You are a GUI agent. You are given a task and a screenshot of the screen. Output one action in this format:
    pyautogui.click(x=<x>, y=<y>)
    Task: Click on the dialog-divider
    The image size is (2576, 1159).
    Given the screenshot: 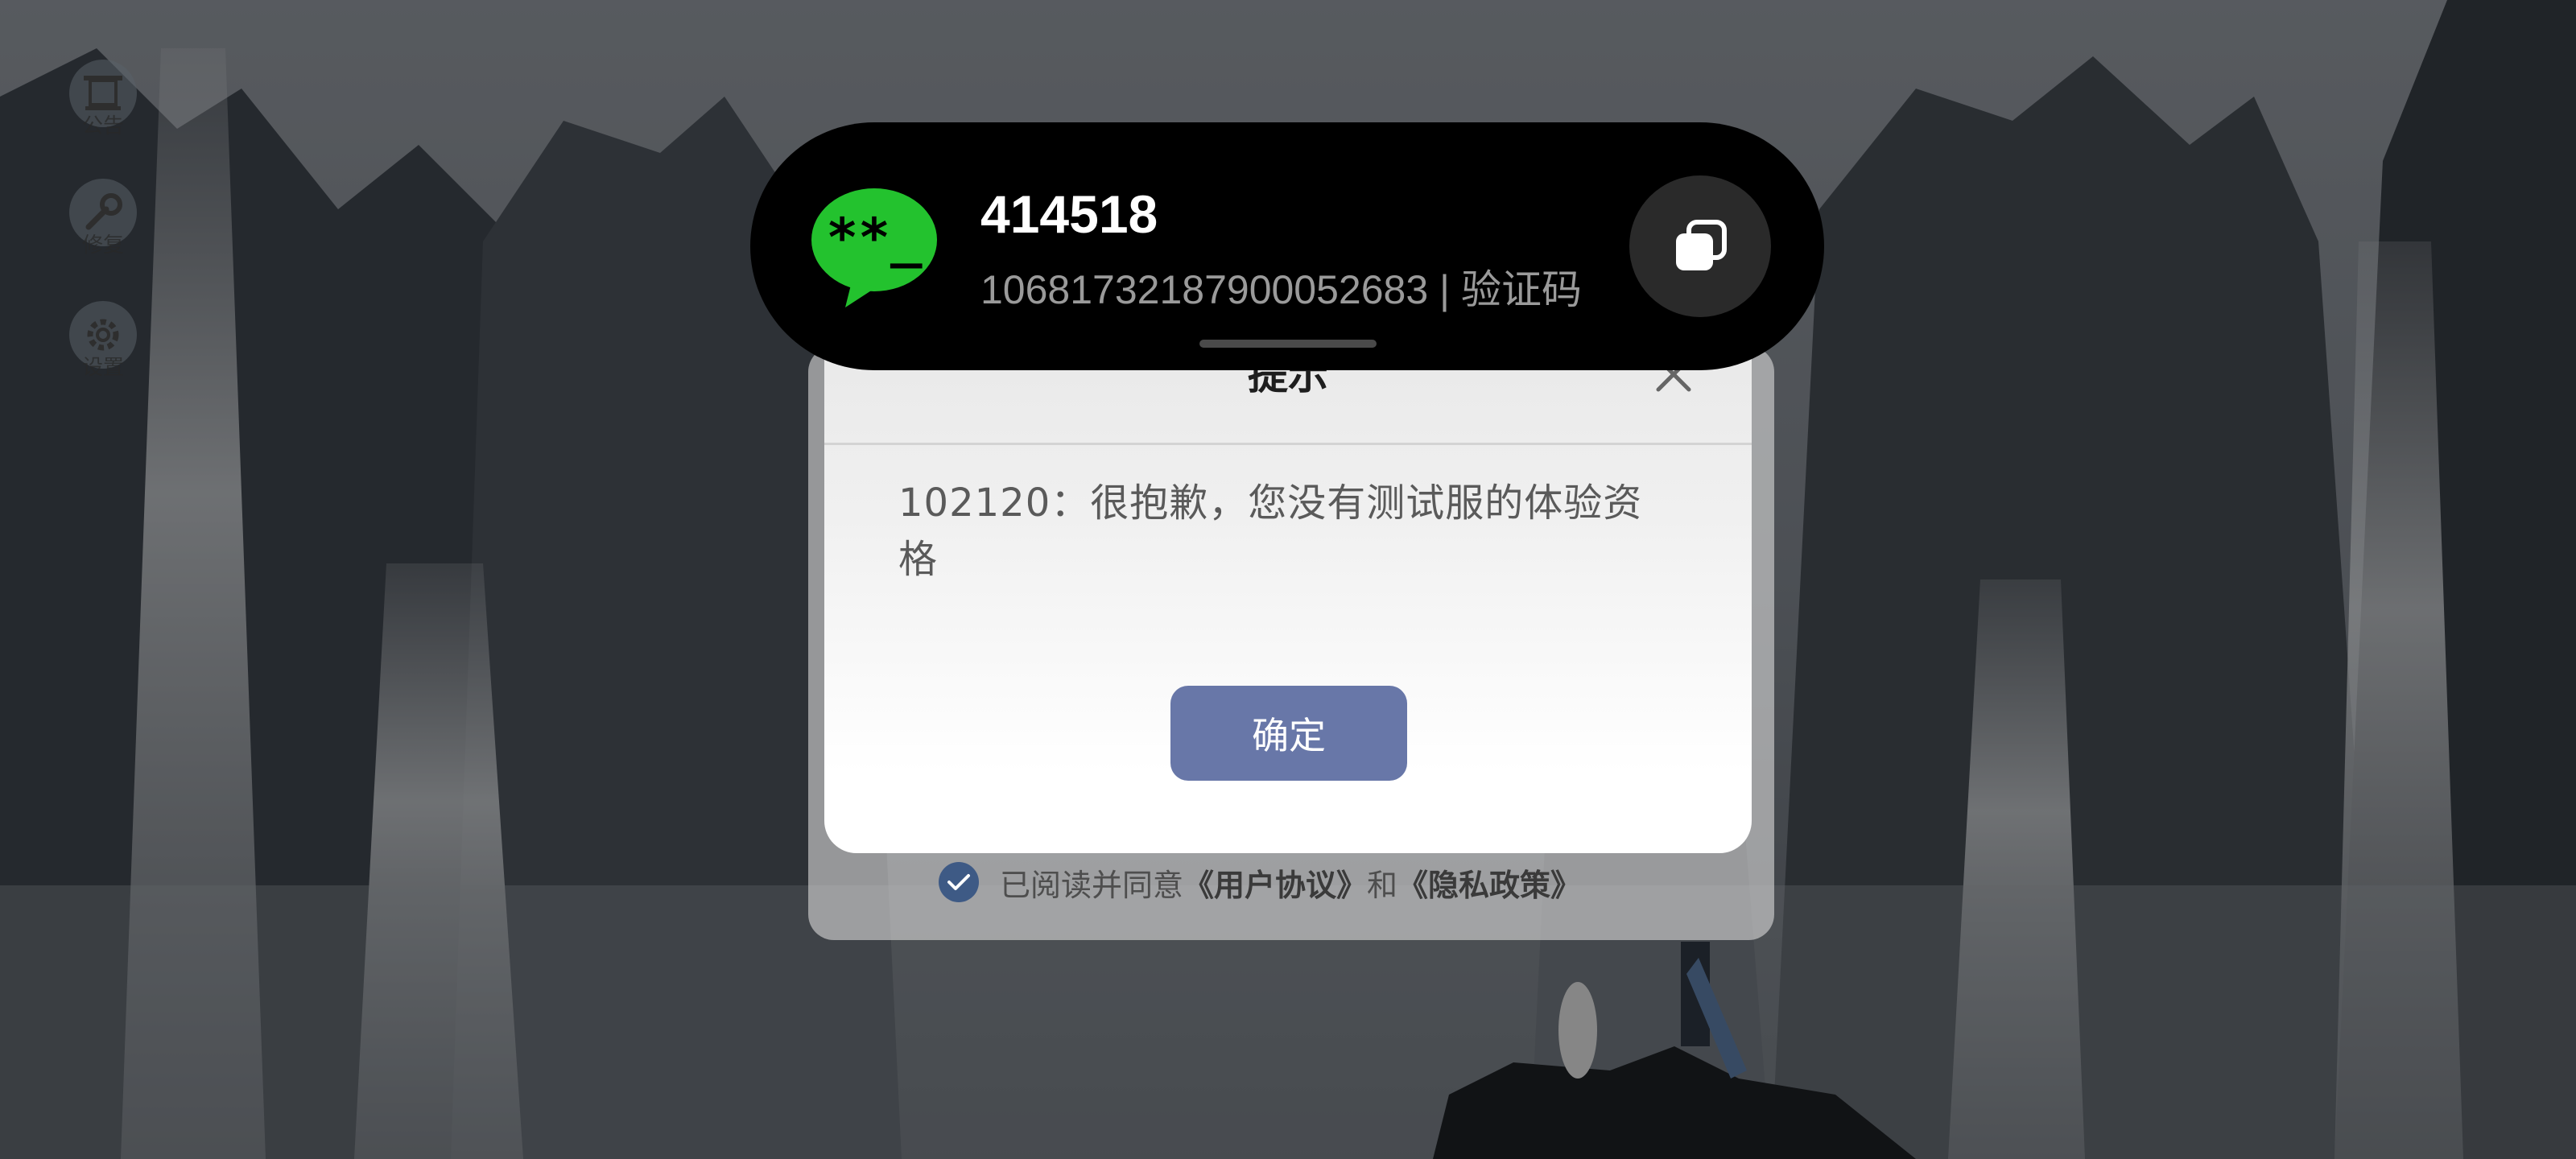 What is the action you would take?
    pyautogui.click(x=1288, y=444)
    